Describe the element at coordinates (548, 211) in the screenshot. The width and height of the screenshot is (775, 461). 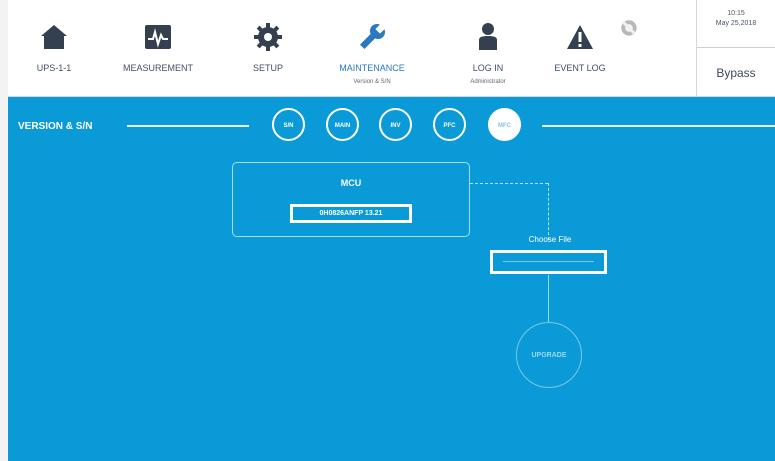
I see `connector-dashed-vertical` at that location.